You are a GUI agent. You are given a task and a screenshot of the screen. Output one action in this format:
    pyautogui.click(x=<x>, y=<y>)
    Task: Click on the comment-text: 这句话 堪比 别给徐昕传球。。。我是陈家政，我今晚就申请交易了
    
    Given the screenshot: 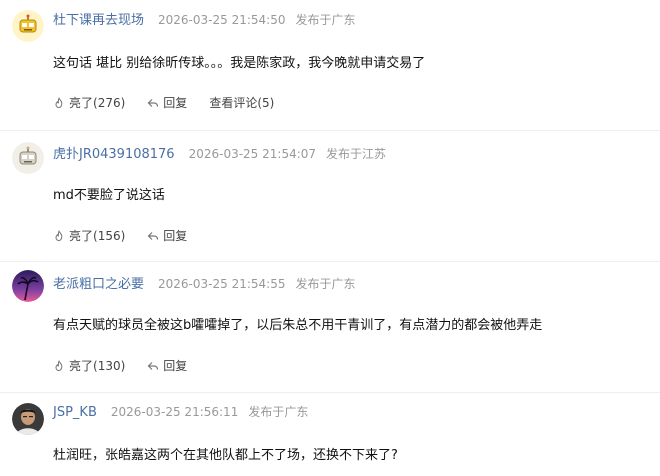 What is the action you would take?
    pyautogui.click(x=239, y=63)
    